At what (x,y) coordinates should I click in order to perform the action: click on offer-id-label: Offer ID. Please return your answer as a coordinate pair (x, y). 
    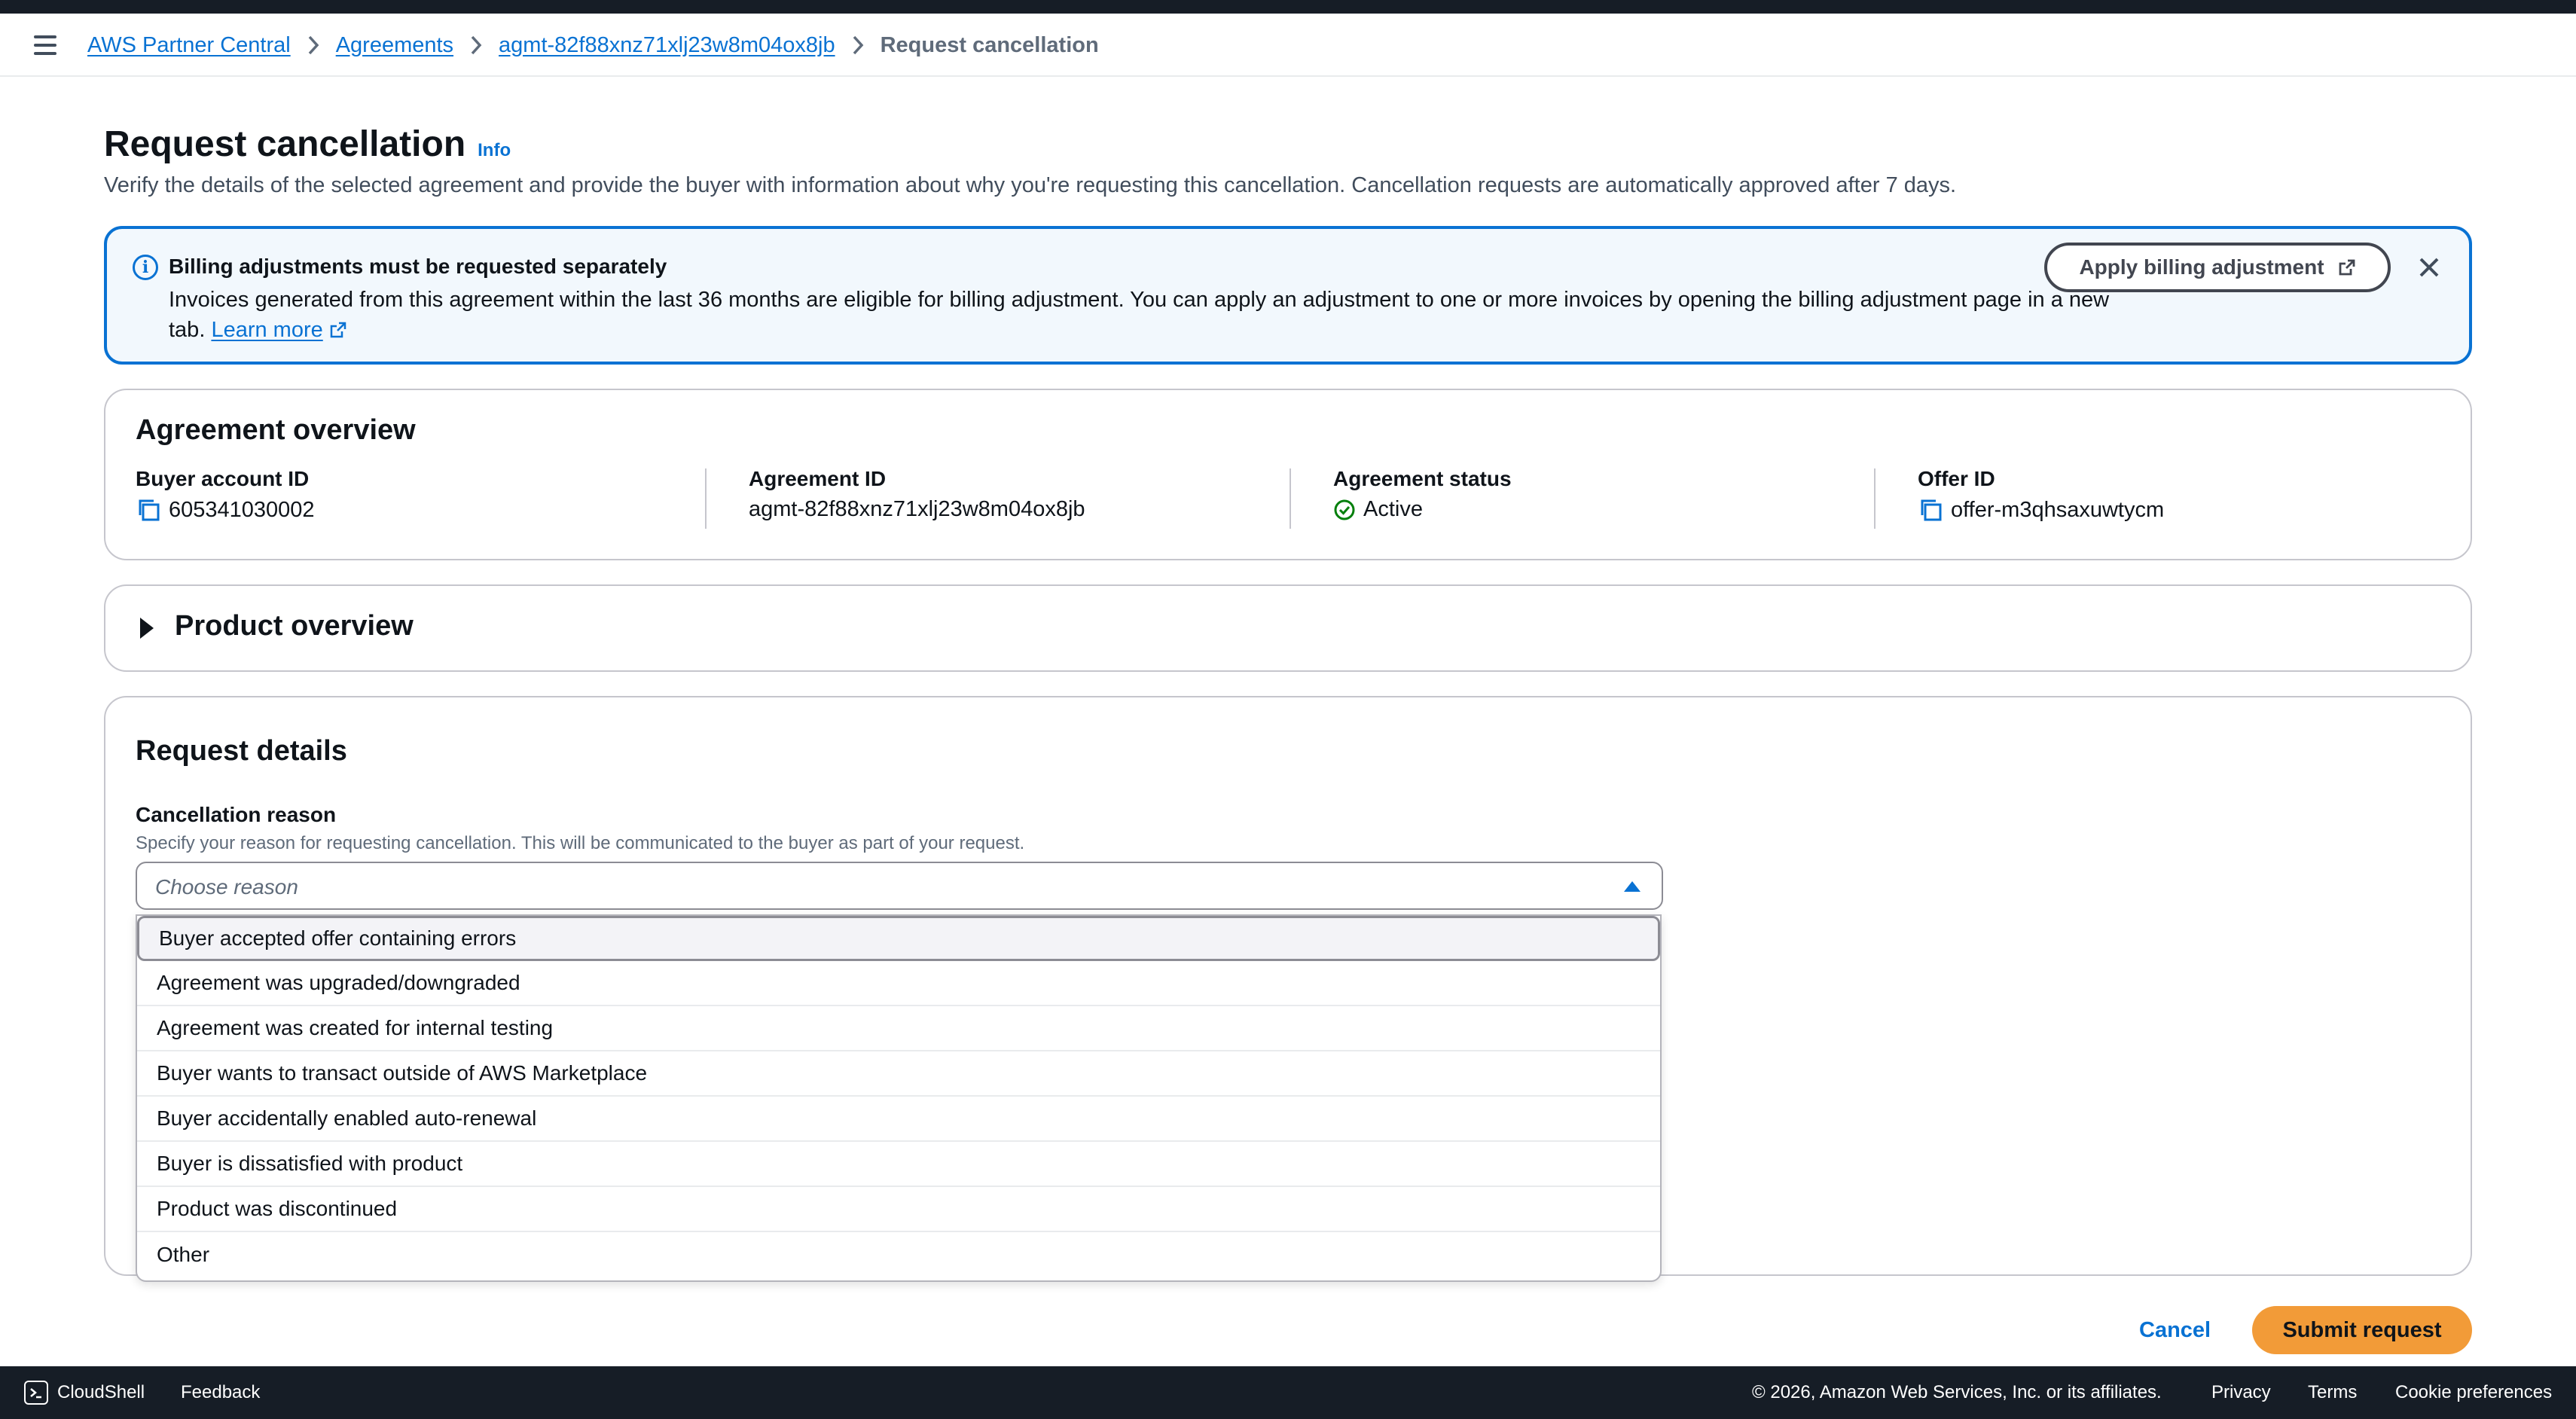
    Looking at the image, I should click on (1957, 478).